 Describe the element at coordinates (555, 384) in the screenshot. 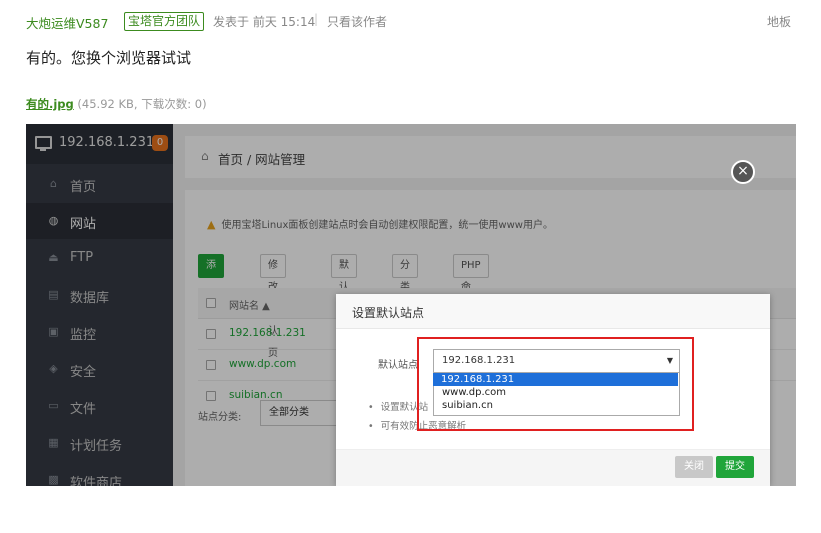

I see `highlight-box` at that location.